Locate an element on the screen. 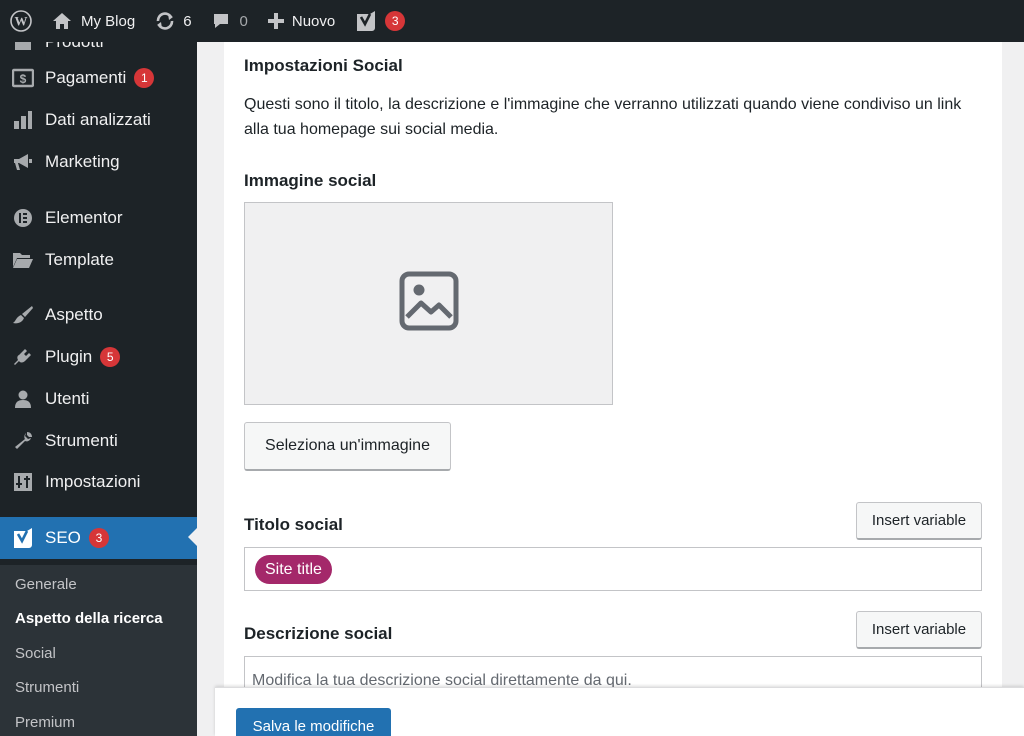 This screenshot has height=736, width=1024. sidebar-item-label: Dati analizzati is located at coordinates (98, 119).